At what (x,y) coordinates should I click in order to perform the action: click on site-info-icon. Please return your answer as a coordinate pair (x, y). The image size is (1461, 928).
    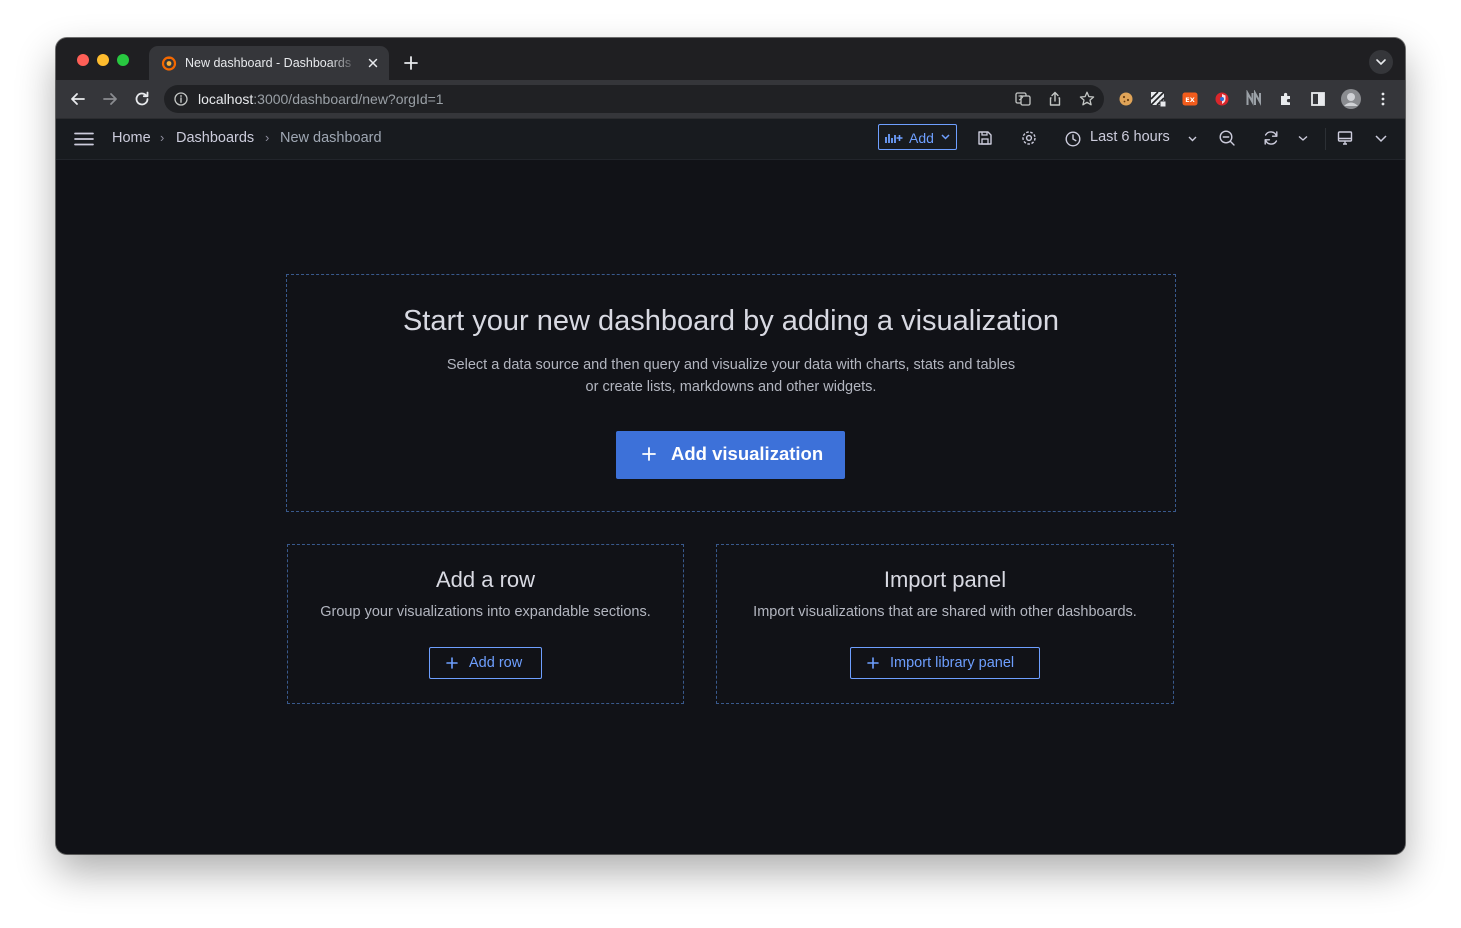
    Looking at the image, I should click on (181, 99).